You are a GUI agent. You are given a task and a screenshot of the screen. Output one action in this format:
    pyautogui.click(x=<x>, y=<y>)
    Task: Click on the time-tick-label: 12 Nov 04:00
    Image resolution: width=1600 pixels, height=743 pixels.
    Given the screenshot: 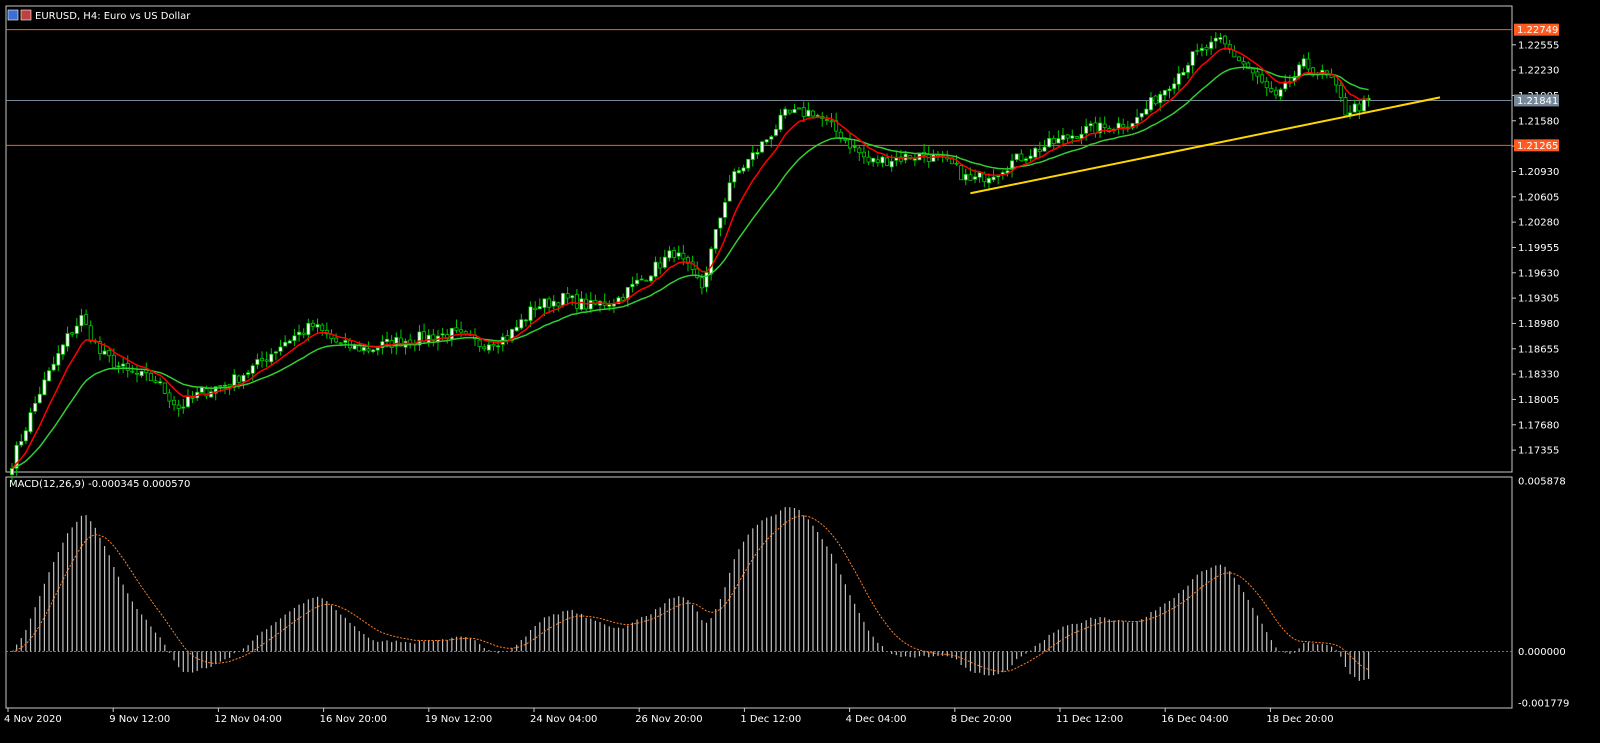 What is the action you would take?
    pyautogui.click(x=247, y=719)
    